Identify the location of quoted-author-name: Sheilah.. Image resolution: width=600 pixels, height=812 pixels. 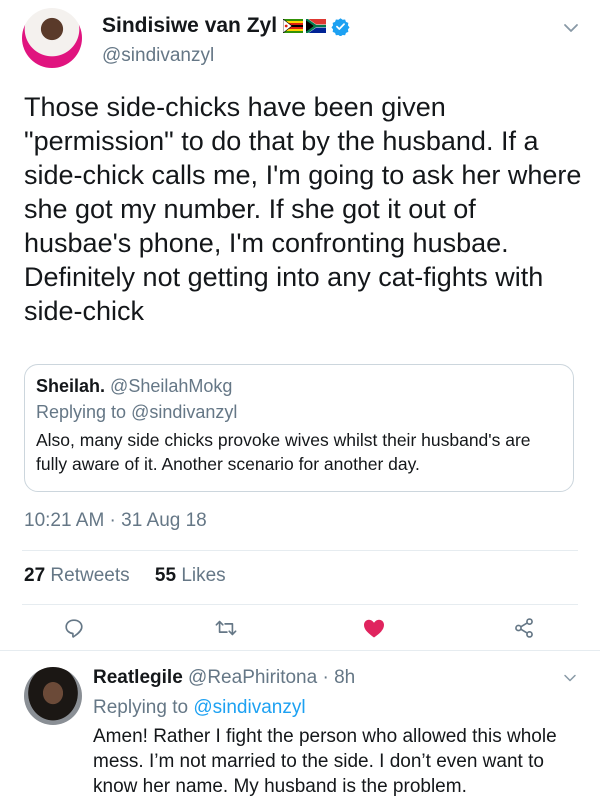
(71, 386).